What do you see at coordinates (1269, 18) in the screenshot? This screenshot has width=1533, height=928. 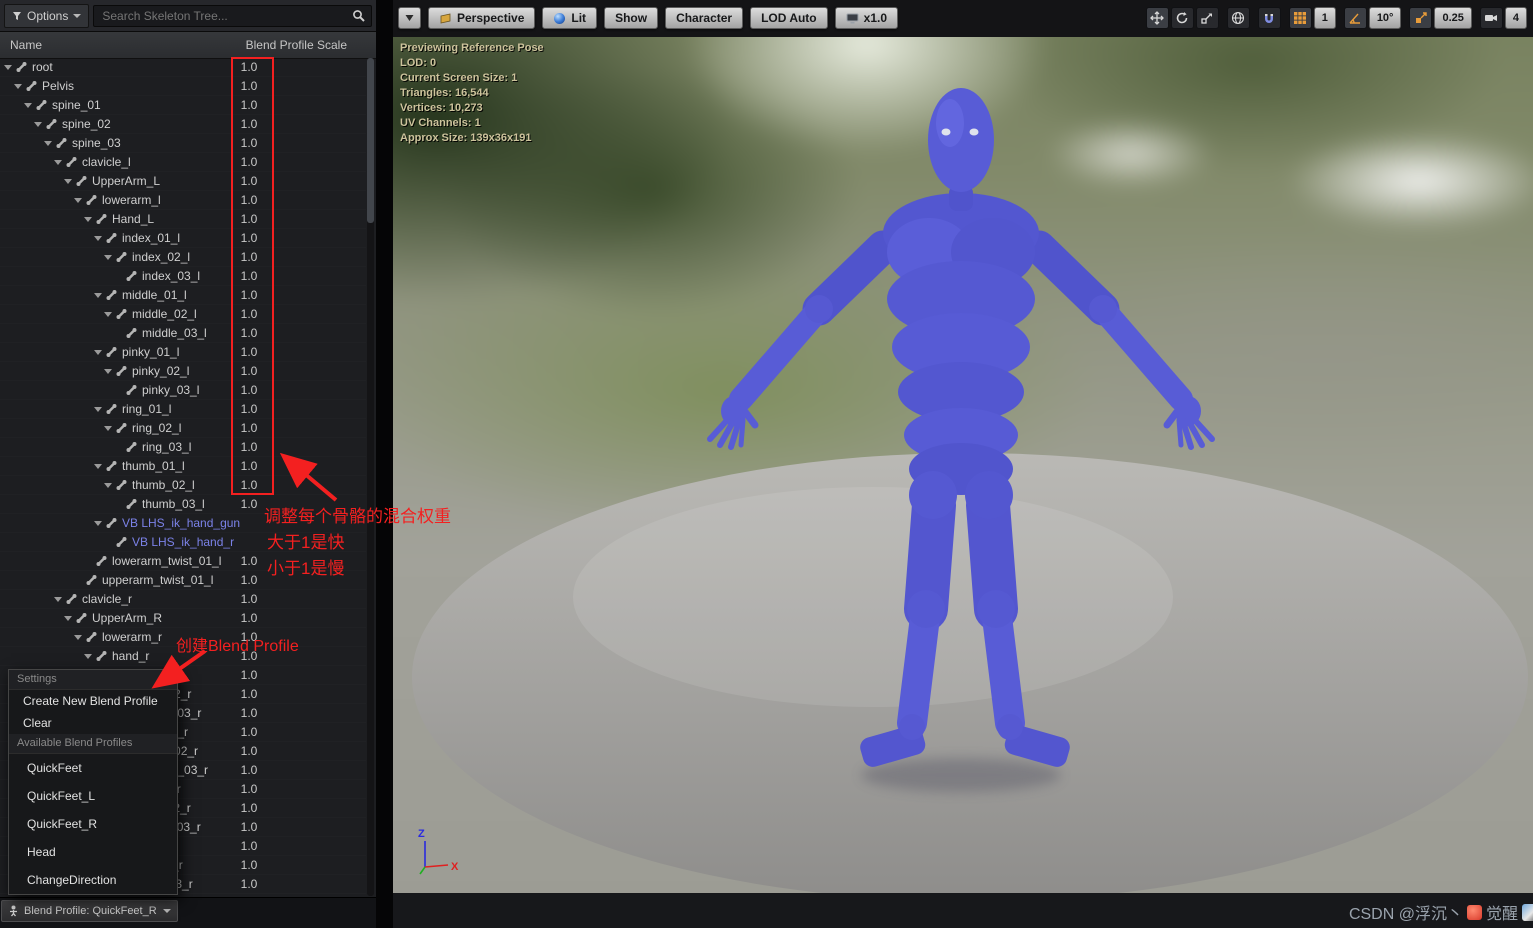 I see `surface-snap-button` at bounding box center [1269, 18].